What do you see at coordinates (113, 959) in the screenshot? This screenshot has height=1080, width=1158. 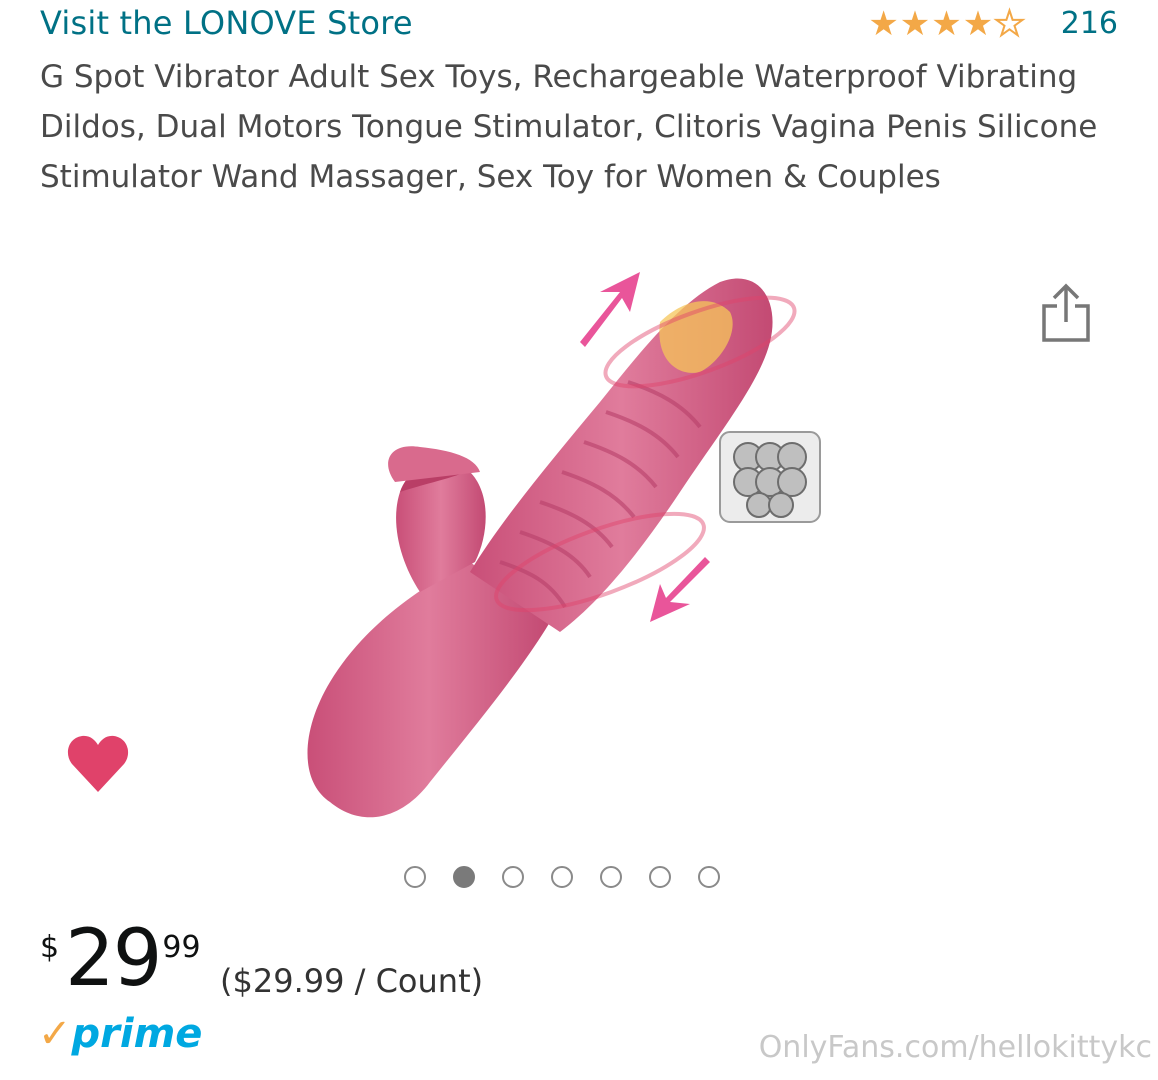 I see `price-whole: 29` at bounding box center [113, 959].